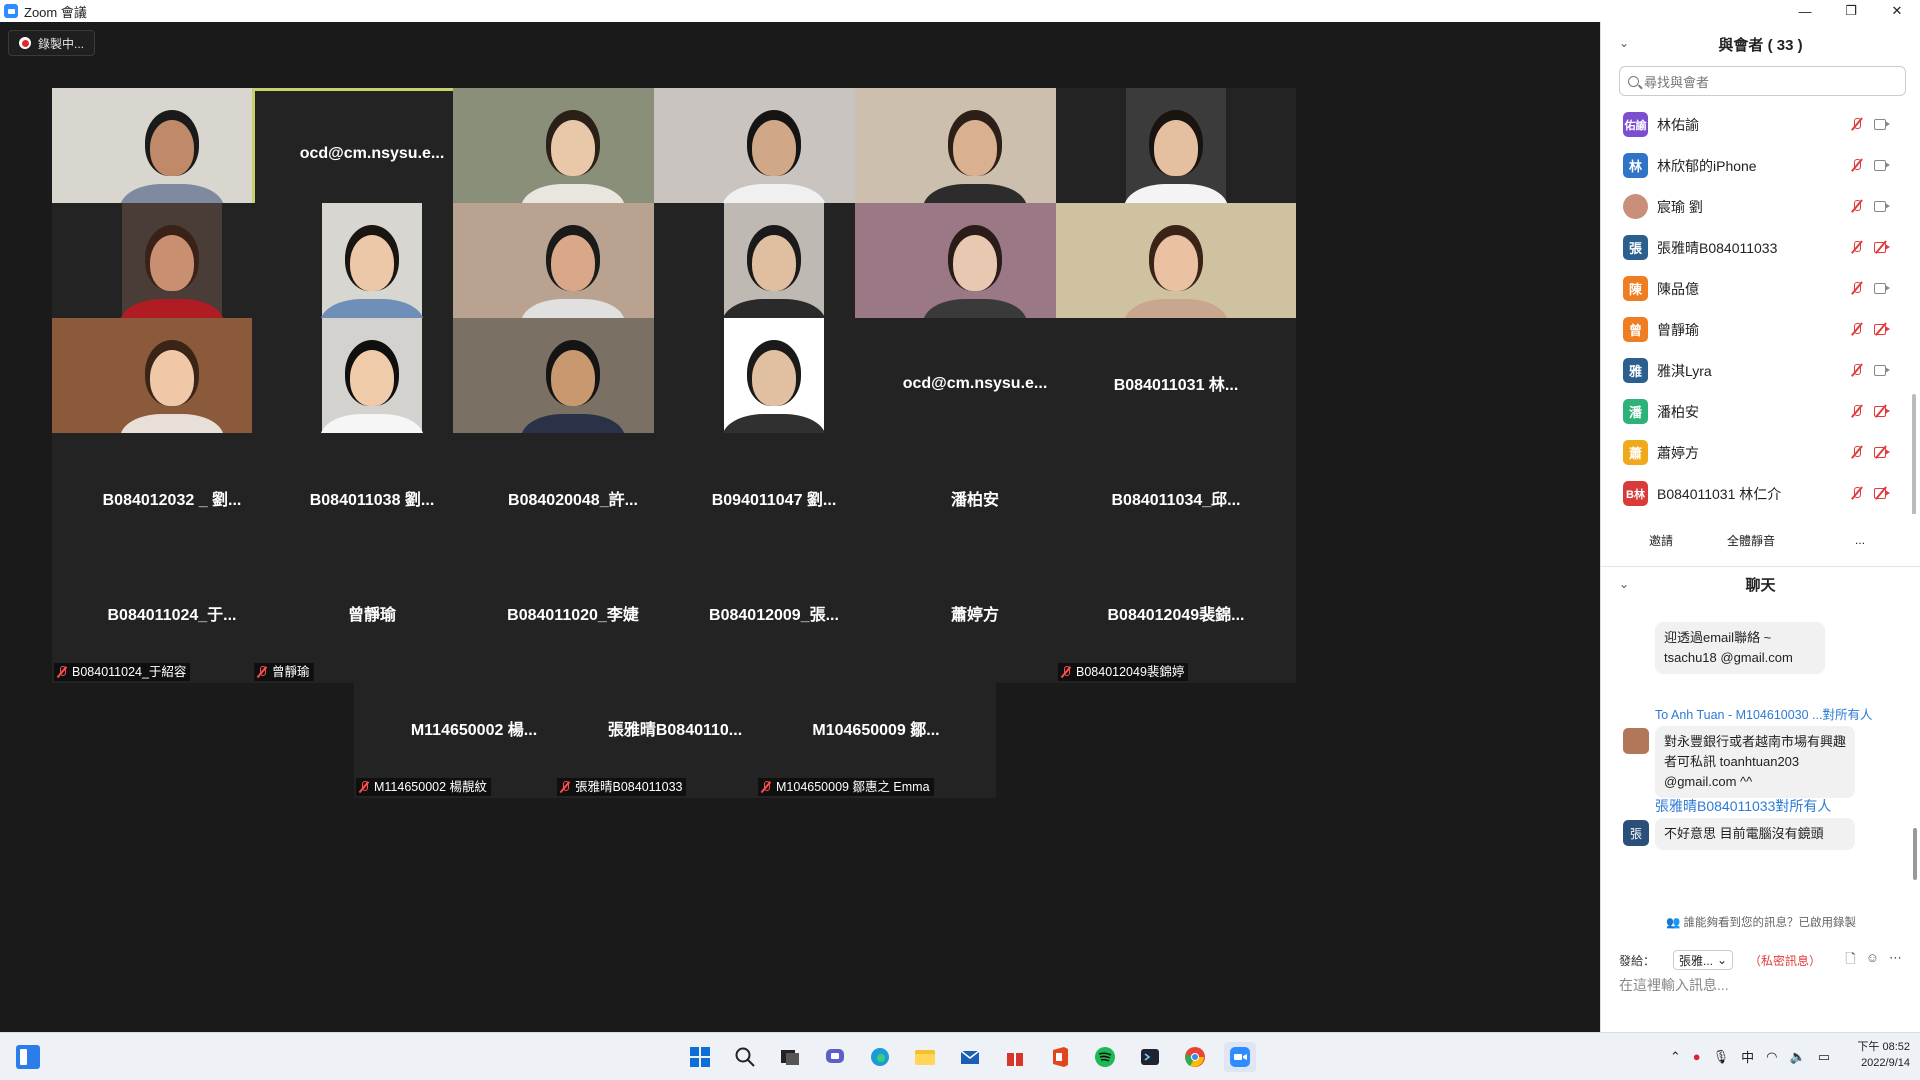 Image resolution: width=1920 pixels, height=1080 pixels. I want to click on file-explorer-icon, so click(925, 1057).